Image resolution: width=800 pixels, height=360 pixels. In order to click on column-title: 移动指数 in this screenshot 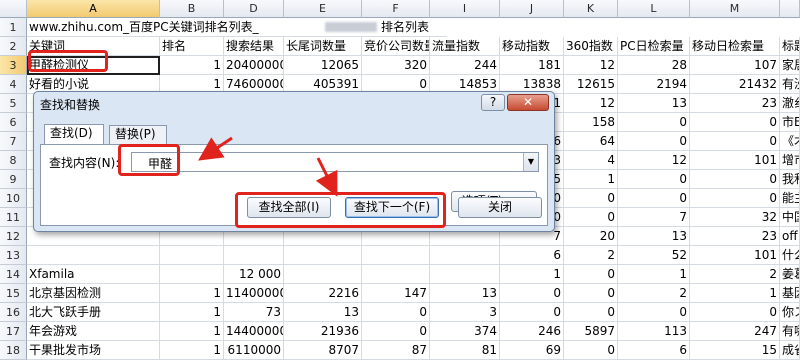, I will do `click(532, 46)`.